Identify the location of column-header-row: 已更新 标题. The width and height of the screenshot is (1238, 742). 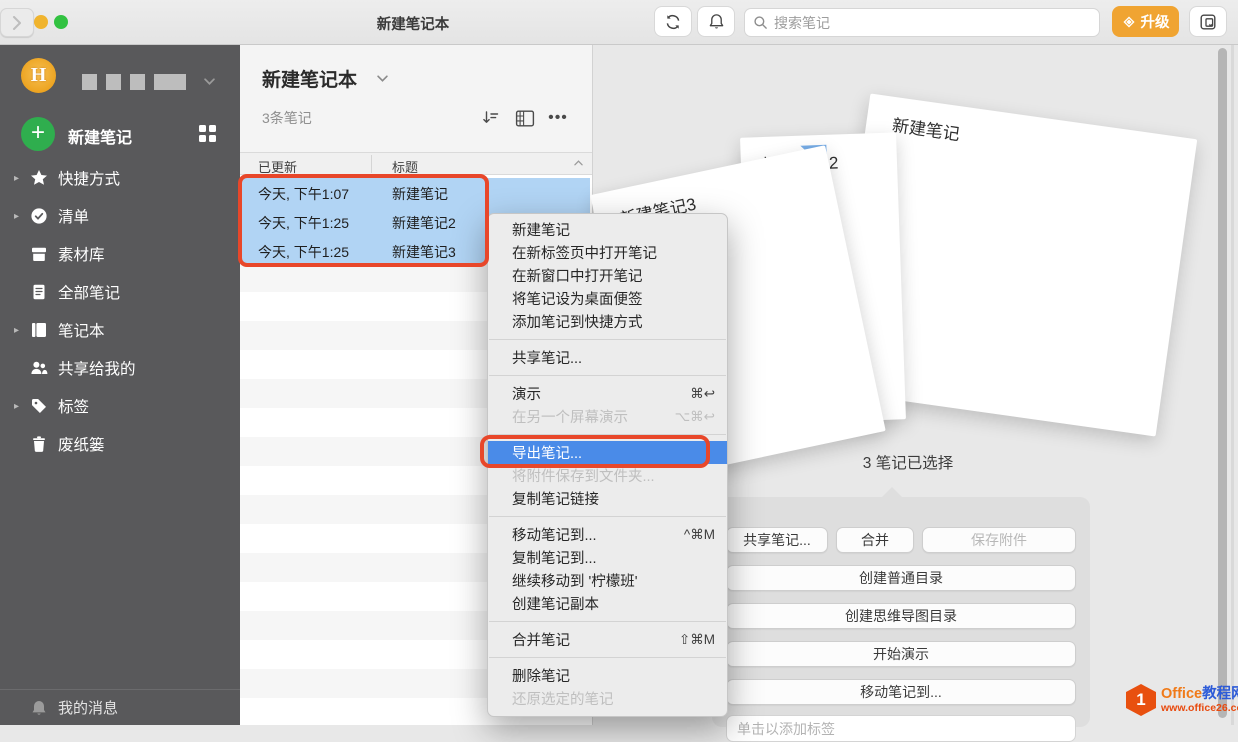
(416, 163).